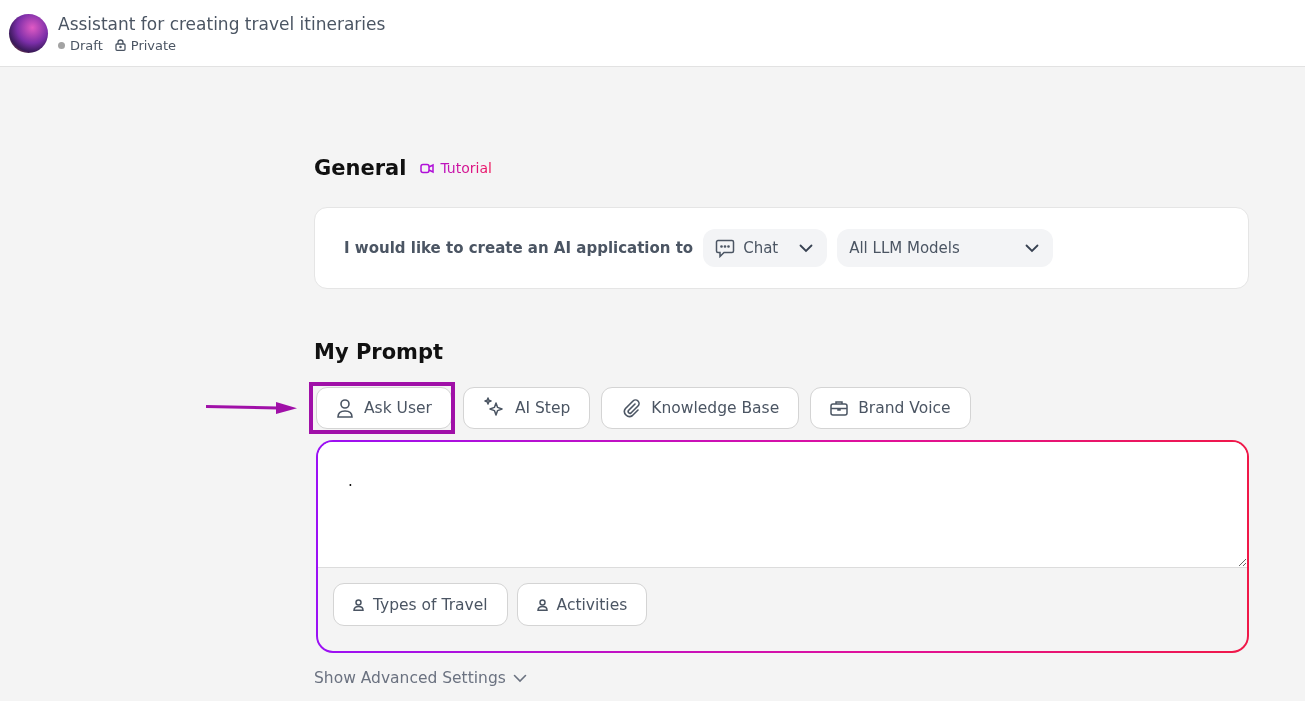 The image size is (1305, 701). What do you see at coordinates (28, 33) in the screenshot?
I see `avatar-image` at bounding box center [28, 33].